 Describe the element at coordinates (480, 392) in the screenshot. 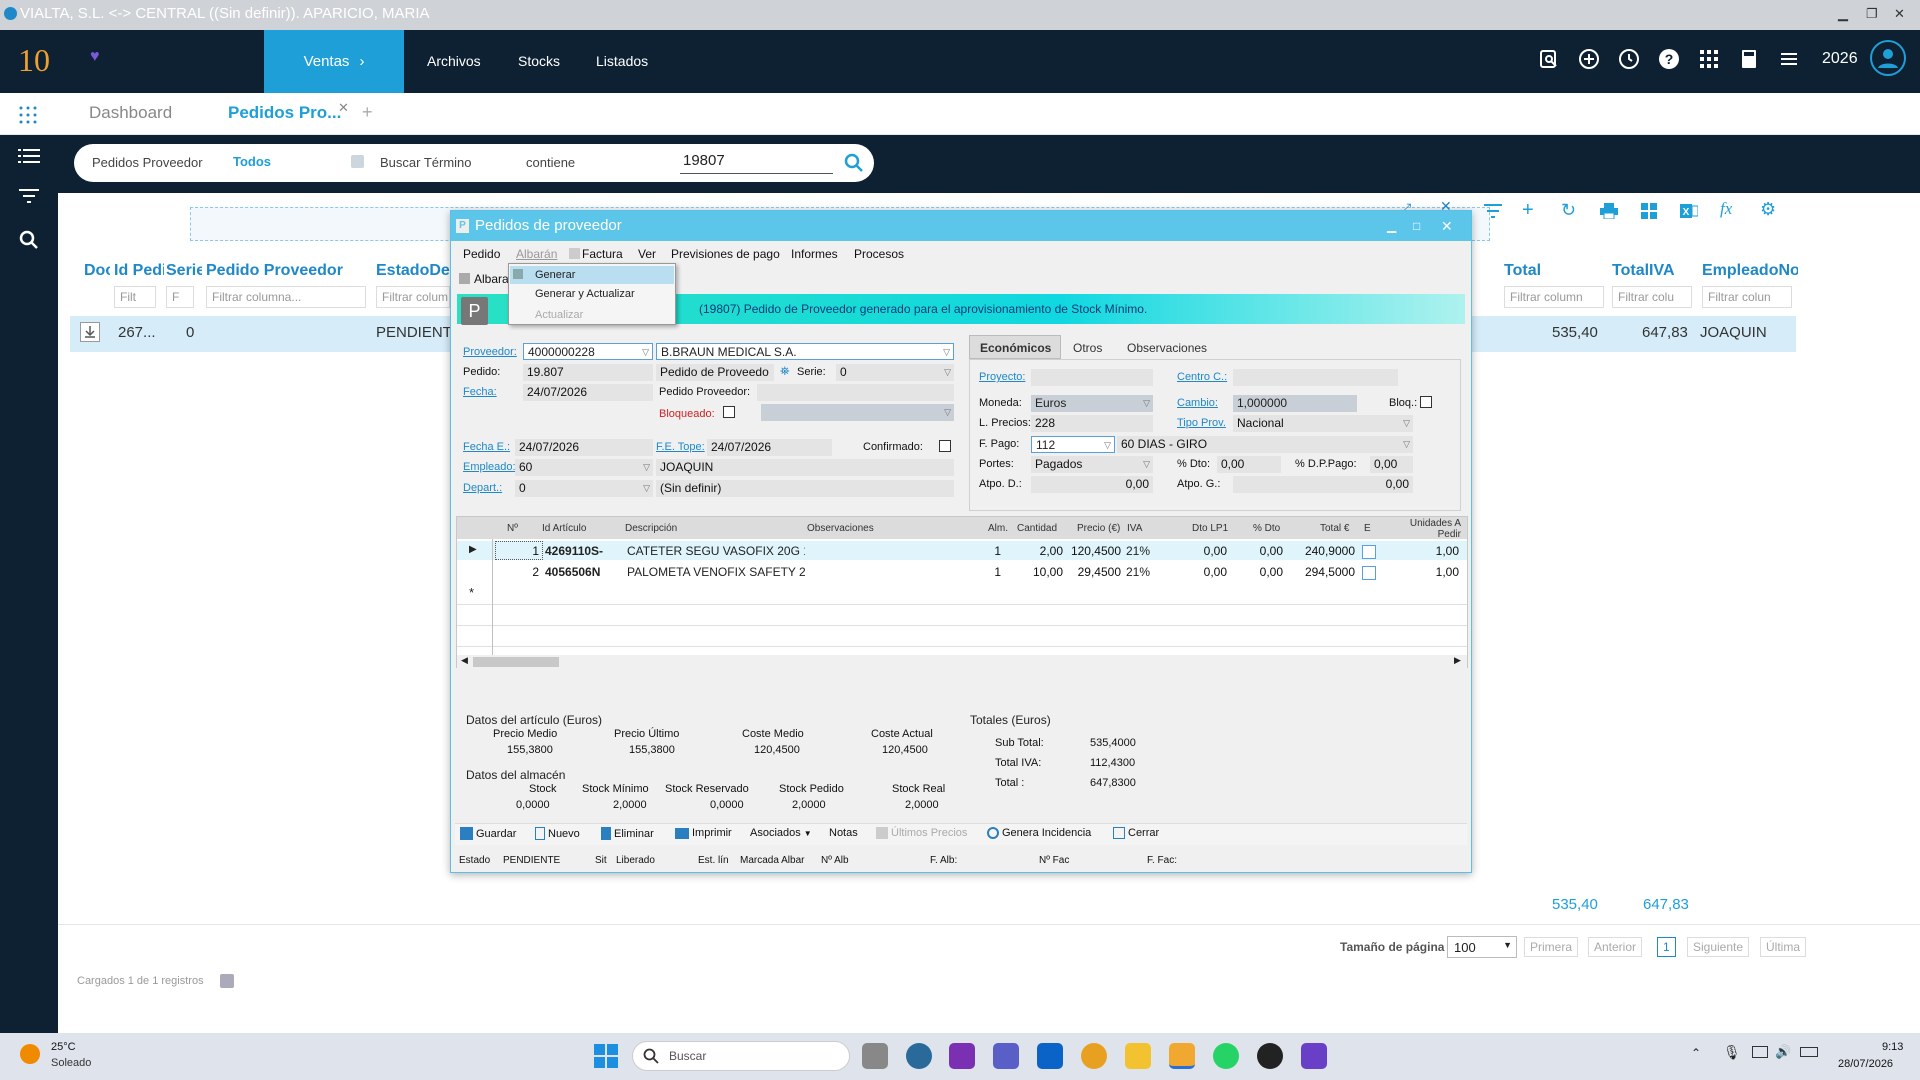

I see `fecha-label: Fecha:` at that location.